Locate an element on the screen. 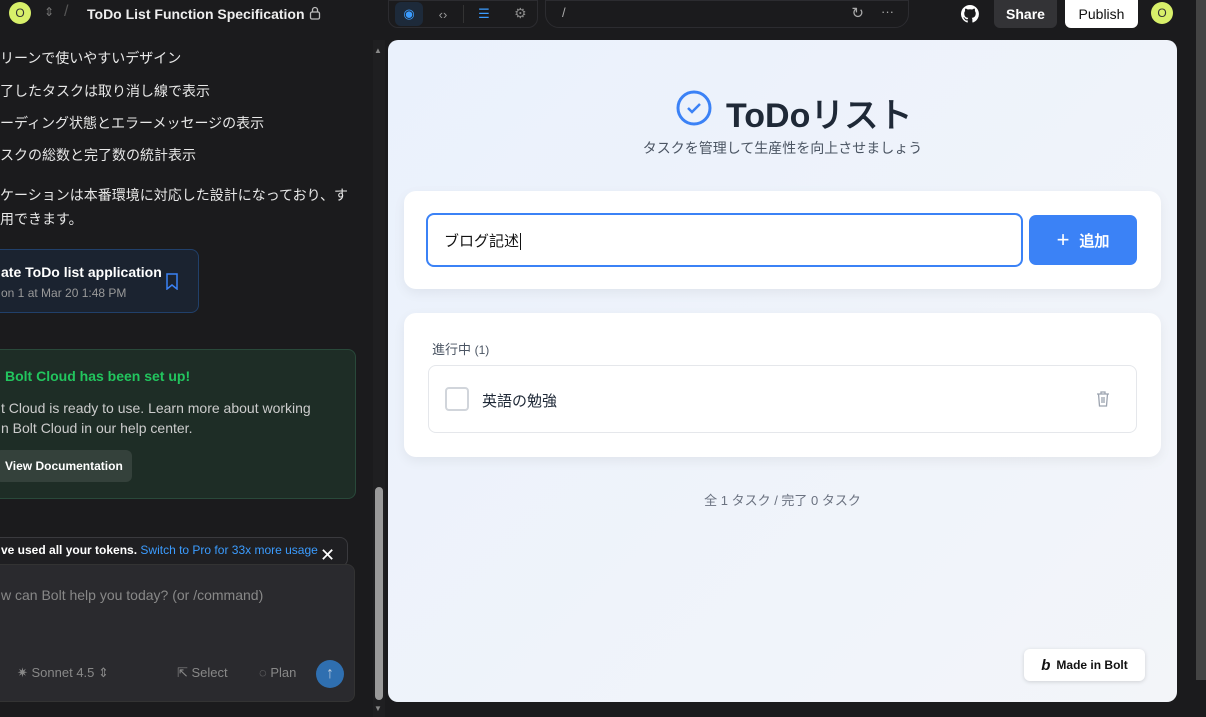 This screenshot has height=717, width=1206. plan-label: Plan is located at coordinates (283, 672).